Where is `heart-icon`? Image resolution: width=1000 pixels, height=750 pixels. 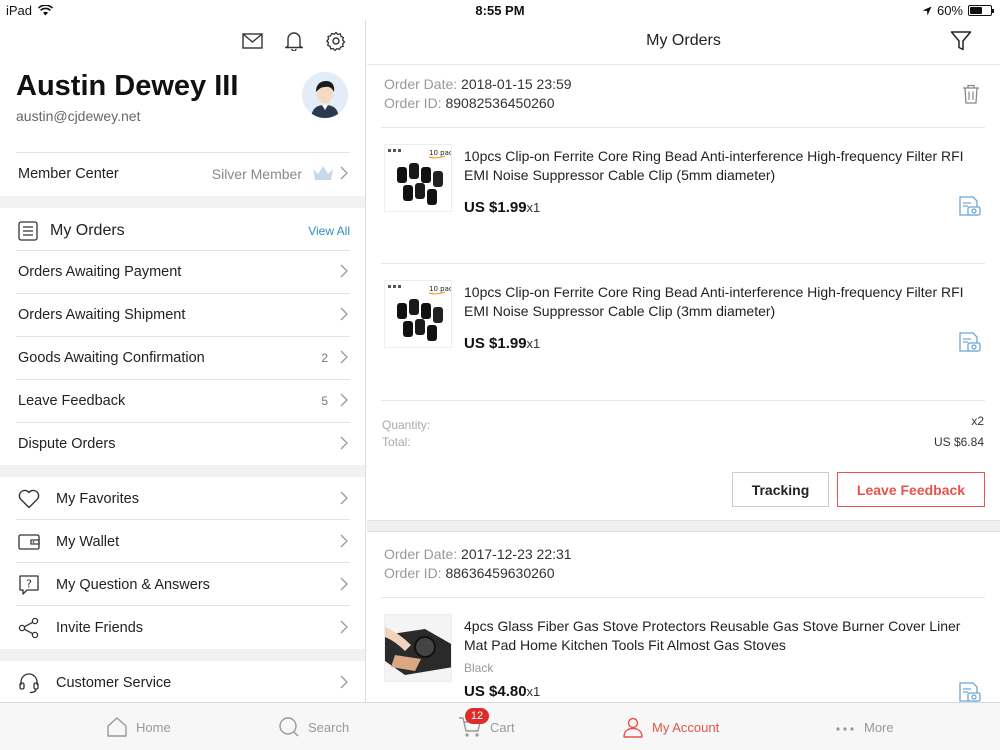 heart-icon is located at coordinates (29, 499).